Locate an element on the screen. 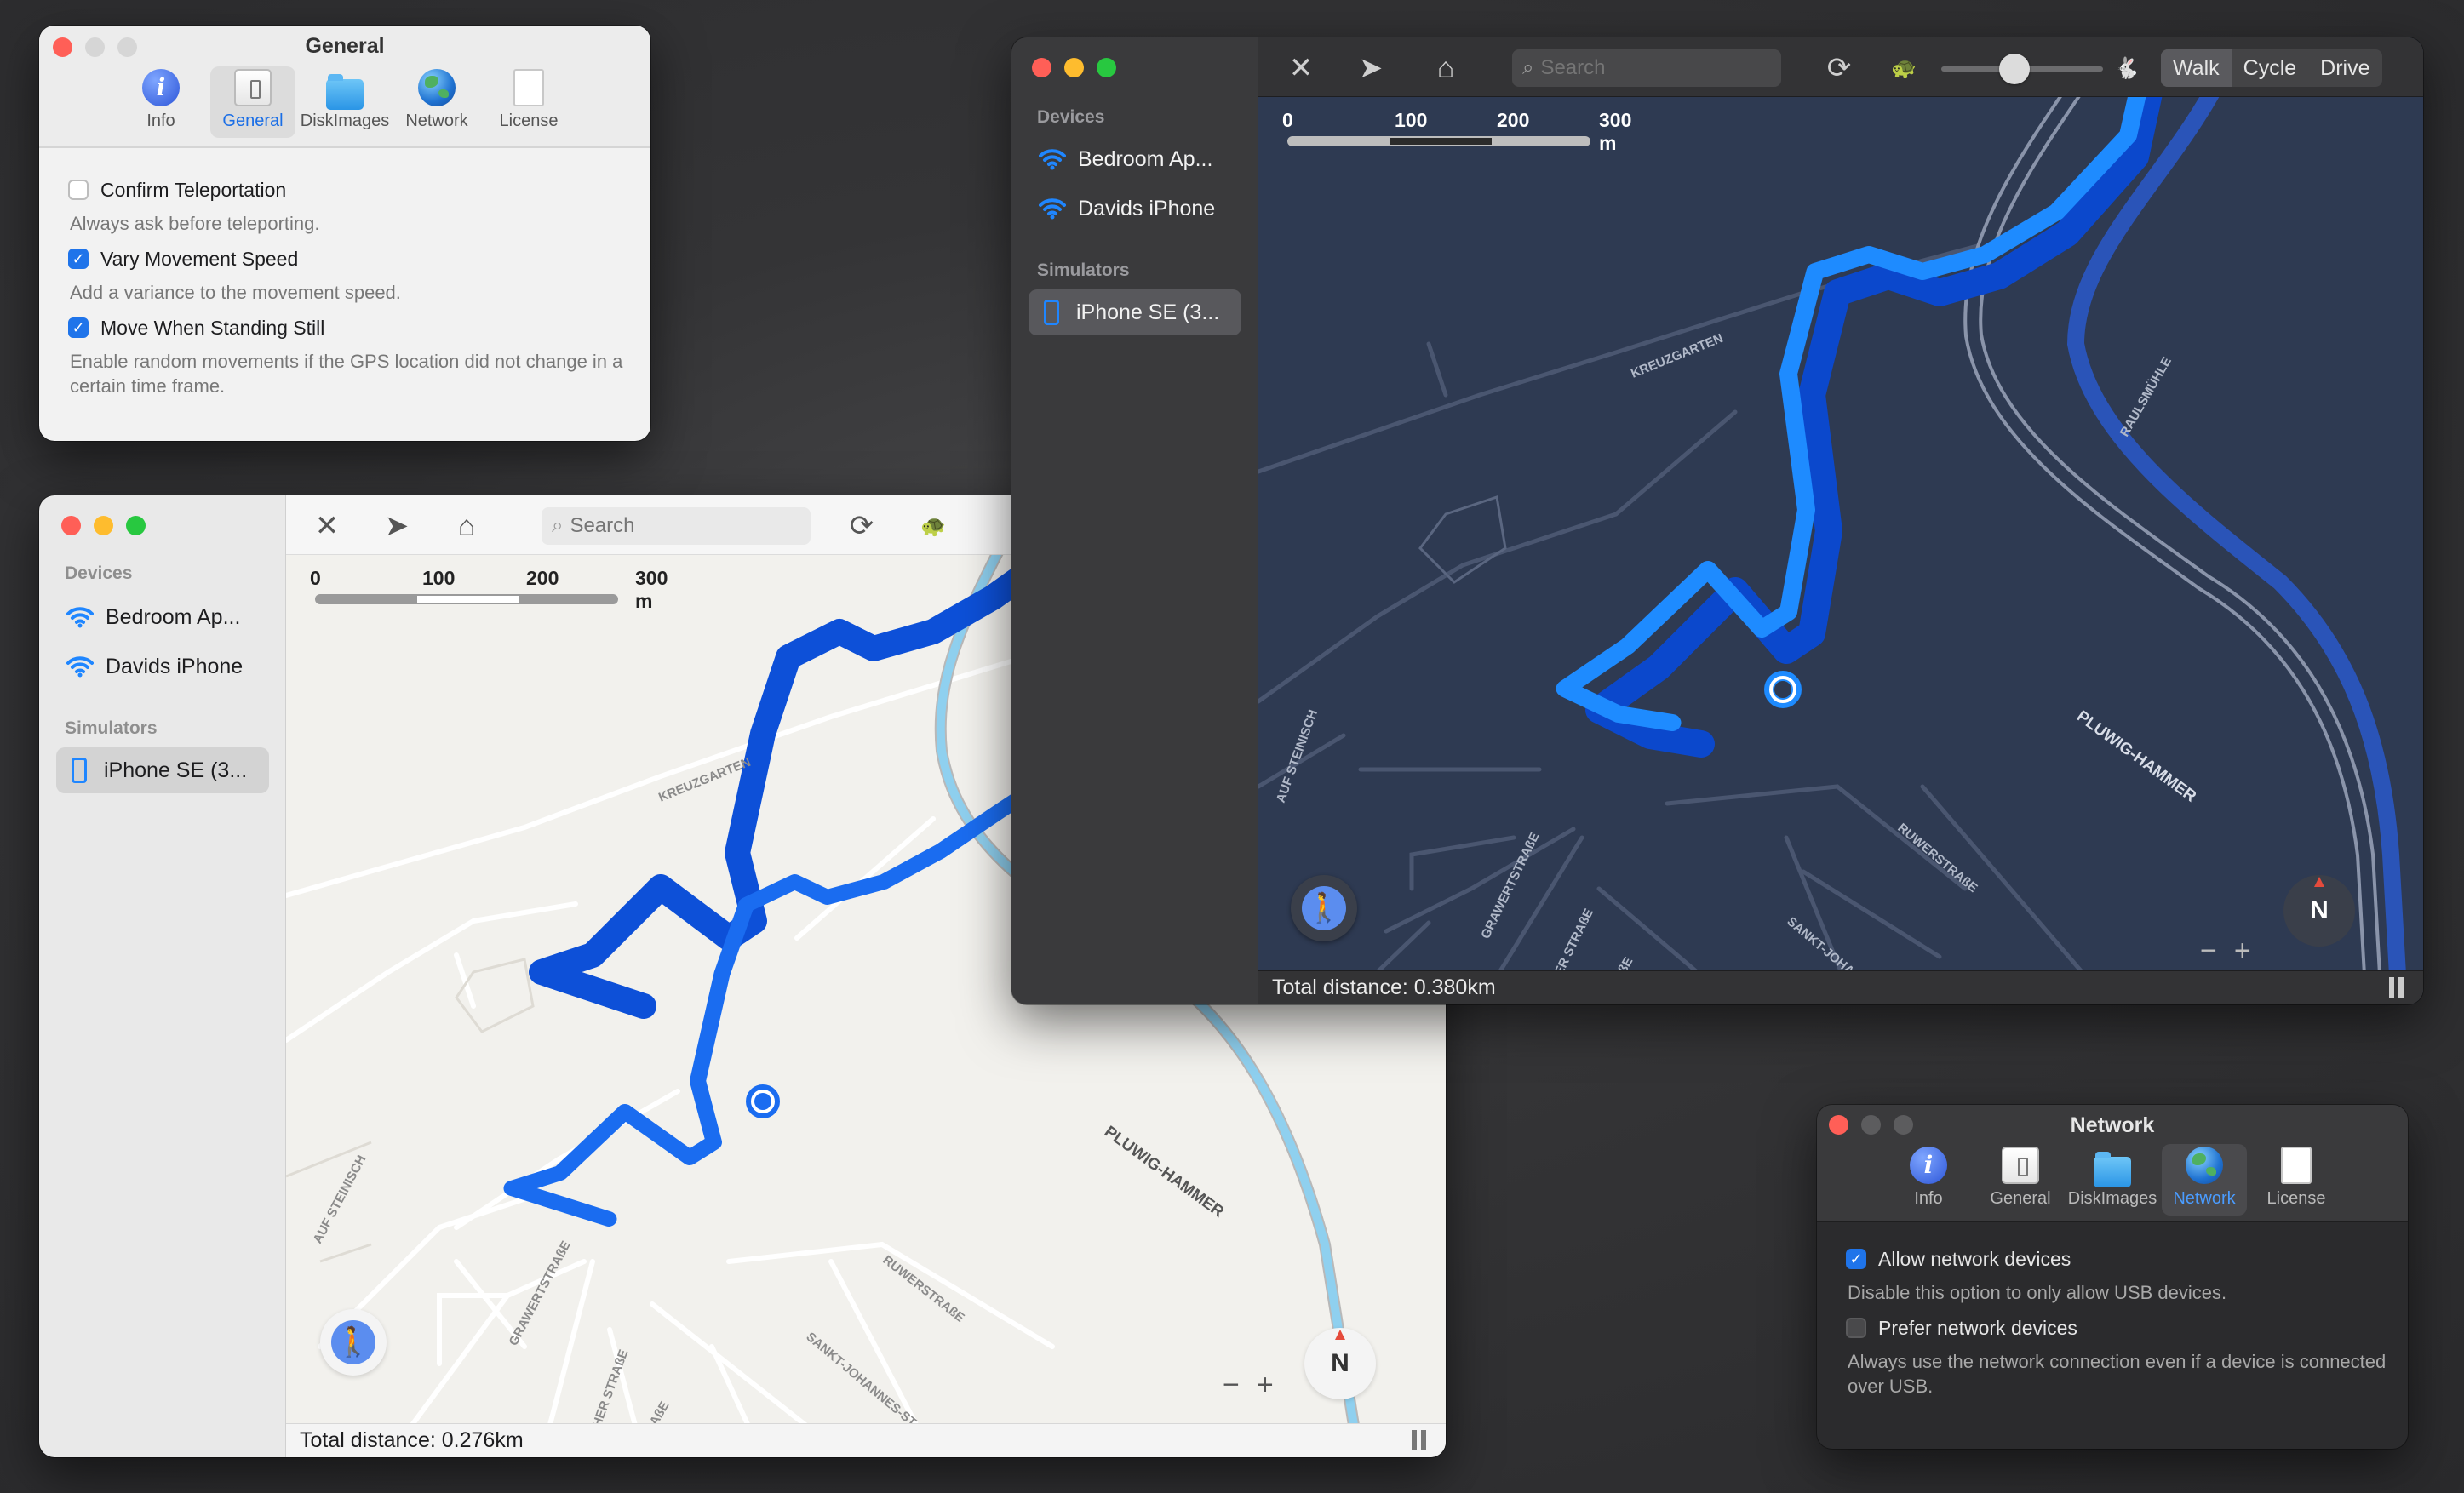  devices-header: Devices is located at coordinates (99, 573).